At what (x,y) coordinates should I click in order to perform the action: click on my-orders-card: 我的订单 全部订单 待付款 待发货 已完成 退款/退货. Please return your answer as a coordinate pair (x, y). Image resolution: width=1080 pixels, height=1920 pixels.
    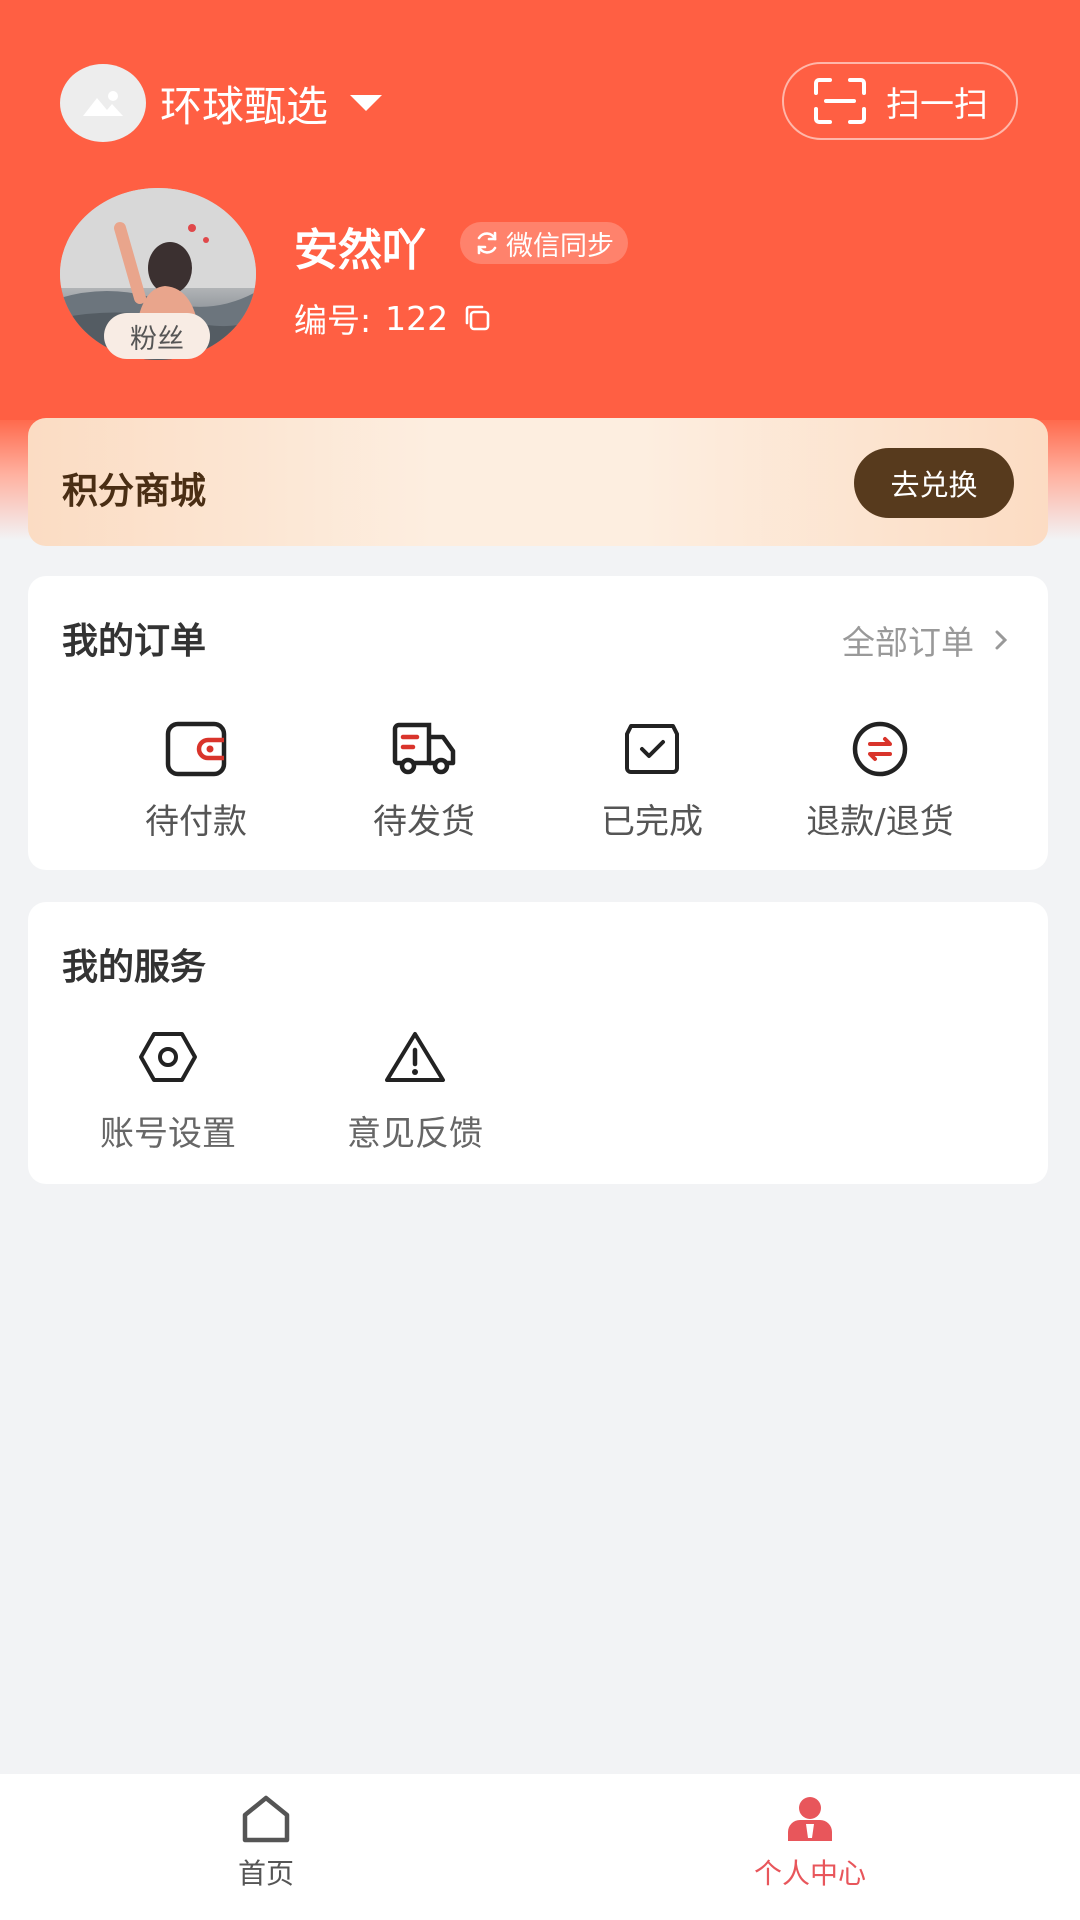
    Looking at the image, I should click on (538, 723).